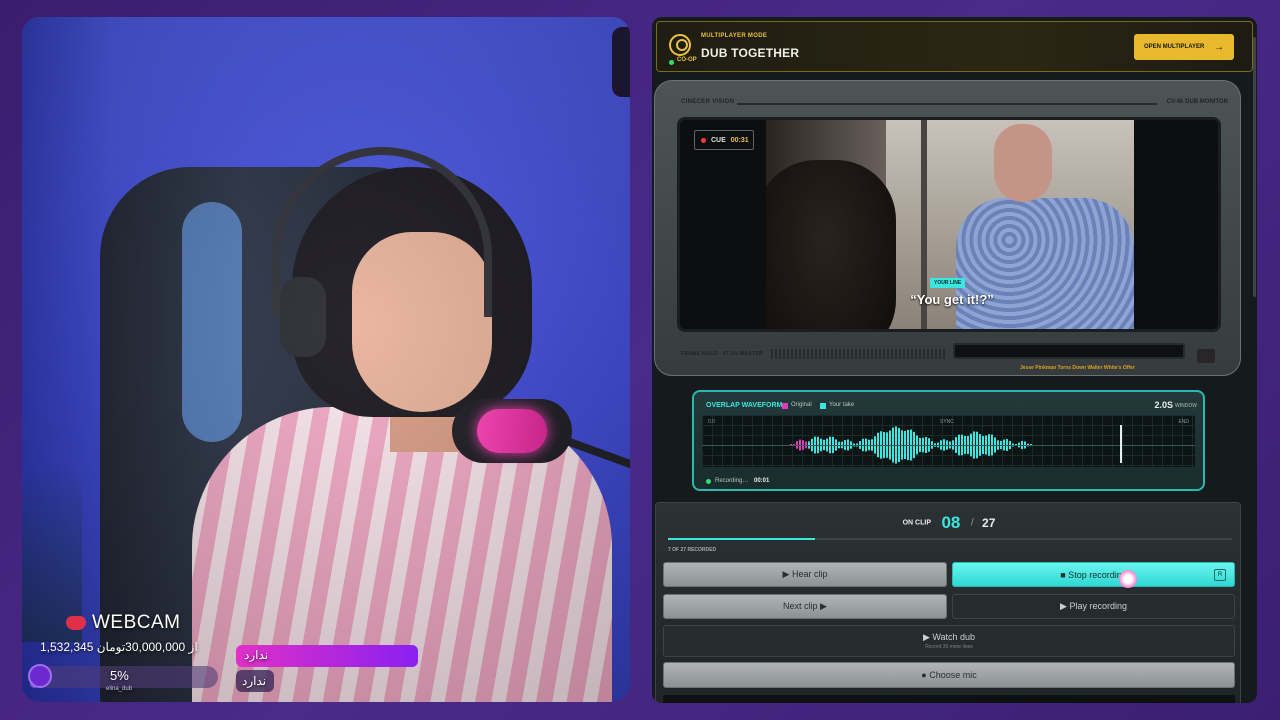  I want to click on users-icon, so click(680, 45).